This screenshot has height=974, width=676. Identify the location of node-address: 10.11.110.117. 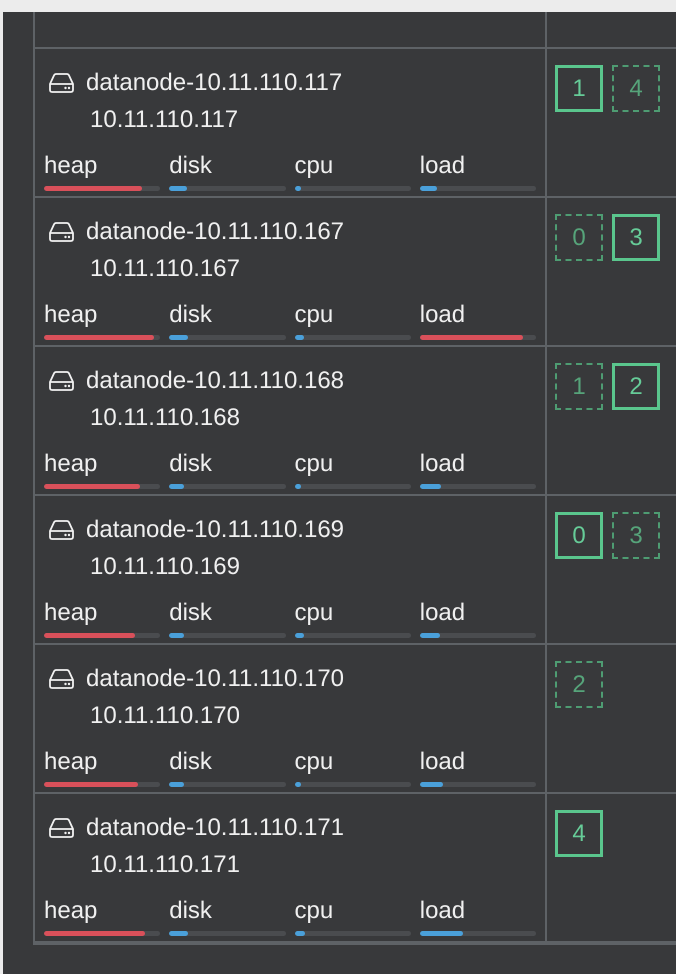
(164, 120).